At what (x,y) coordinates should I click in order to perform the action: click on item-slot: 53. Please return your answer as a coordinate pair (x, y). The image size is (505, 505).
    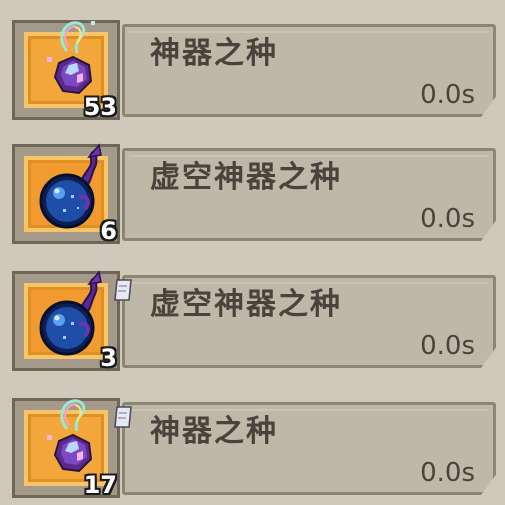
    Looking at the image, I should click on (66, 70).